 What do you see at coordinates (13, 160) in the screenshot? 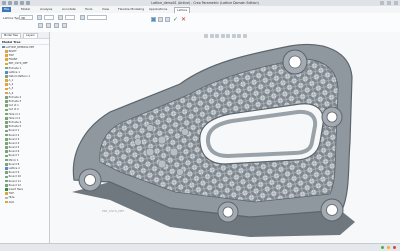
I see `tree-item-label: Mirror 1` at bounding box center [13, 160].